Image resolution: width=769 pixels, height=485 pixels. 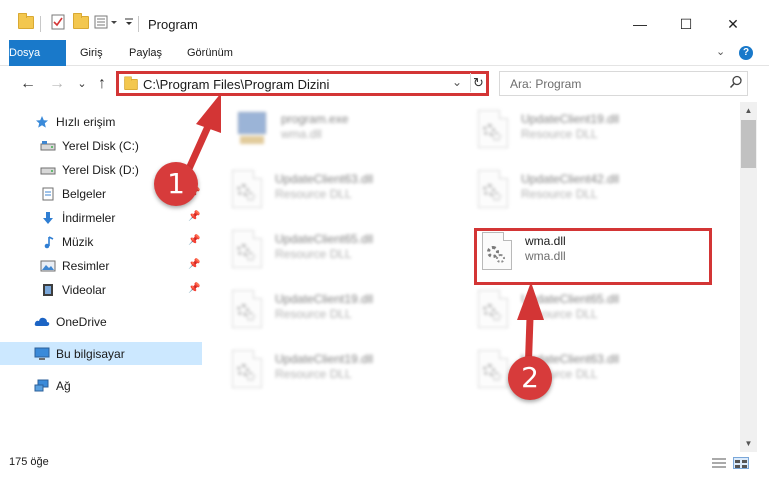 I want to click on search-placeholder: Ara: Program, so click(x=545, y=84).